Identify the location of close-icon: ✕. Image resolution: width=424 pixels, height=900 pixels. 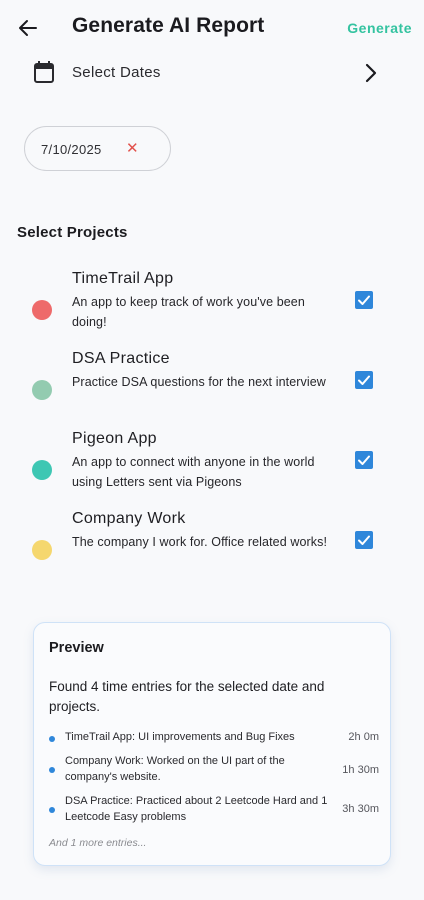
(132, 149).